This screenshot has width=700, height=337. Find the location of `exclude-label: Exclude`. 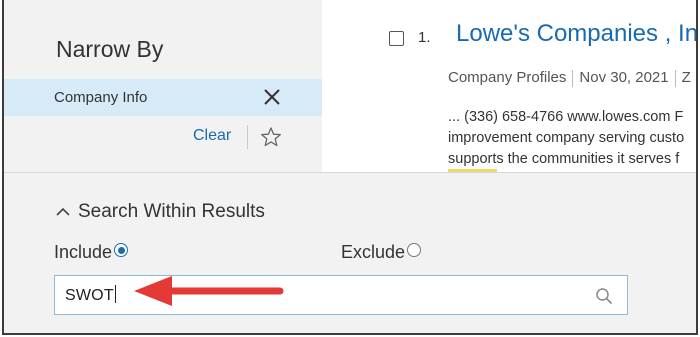

exclude-label: Exclude is located at coordinates (373, 252).